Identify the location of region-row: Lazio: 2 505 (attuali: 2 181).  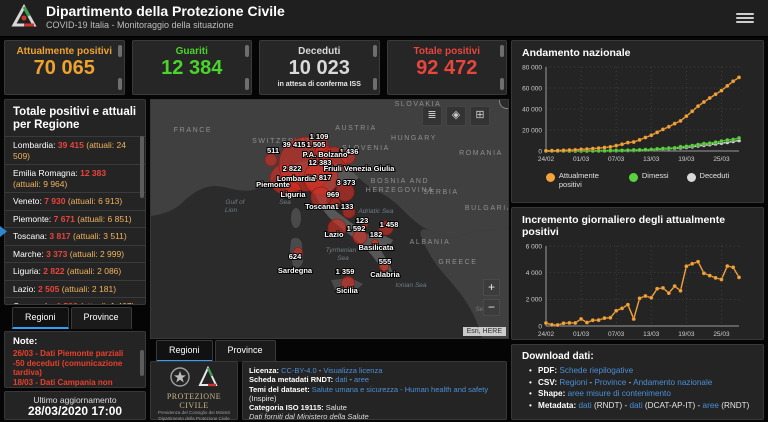
(75, 288).